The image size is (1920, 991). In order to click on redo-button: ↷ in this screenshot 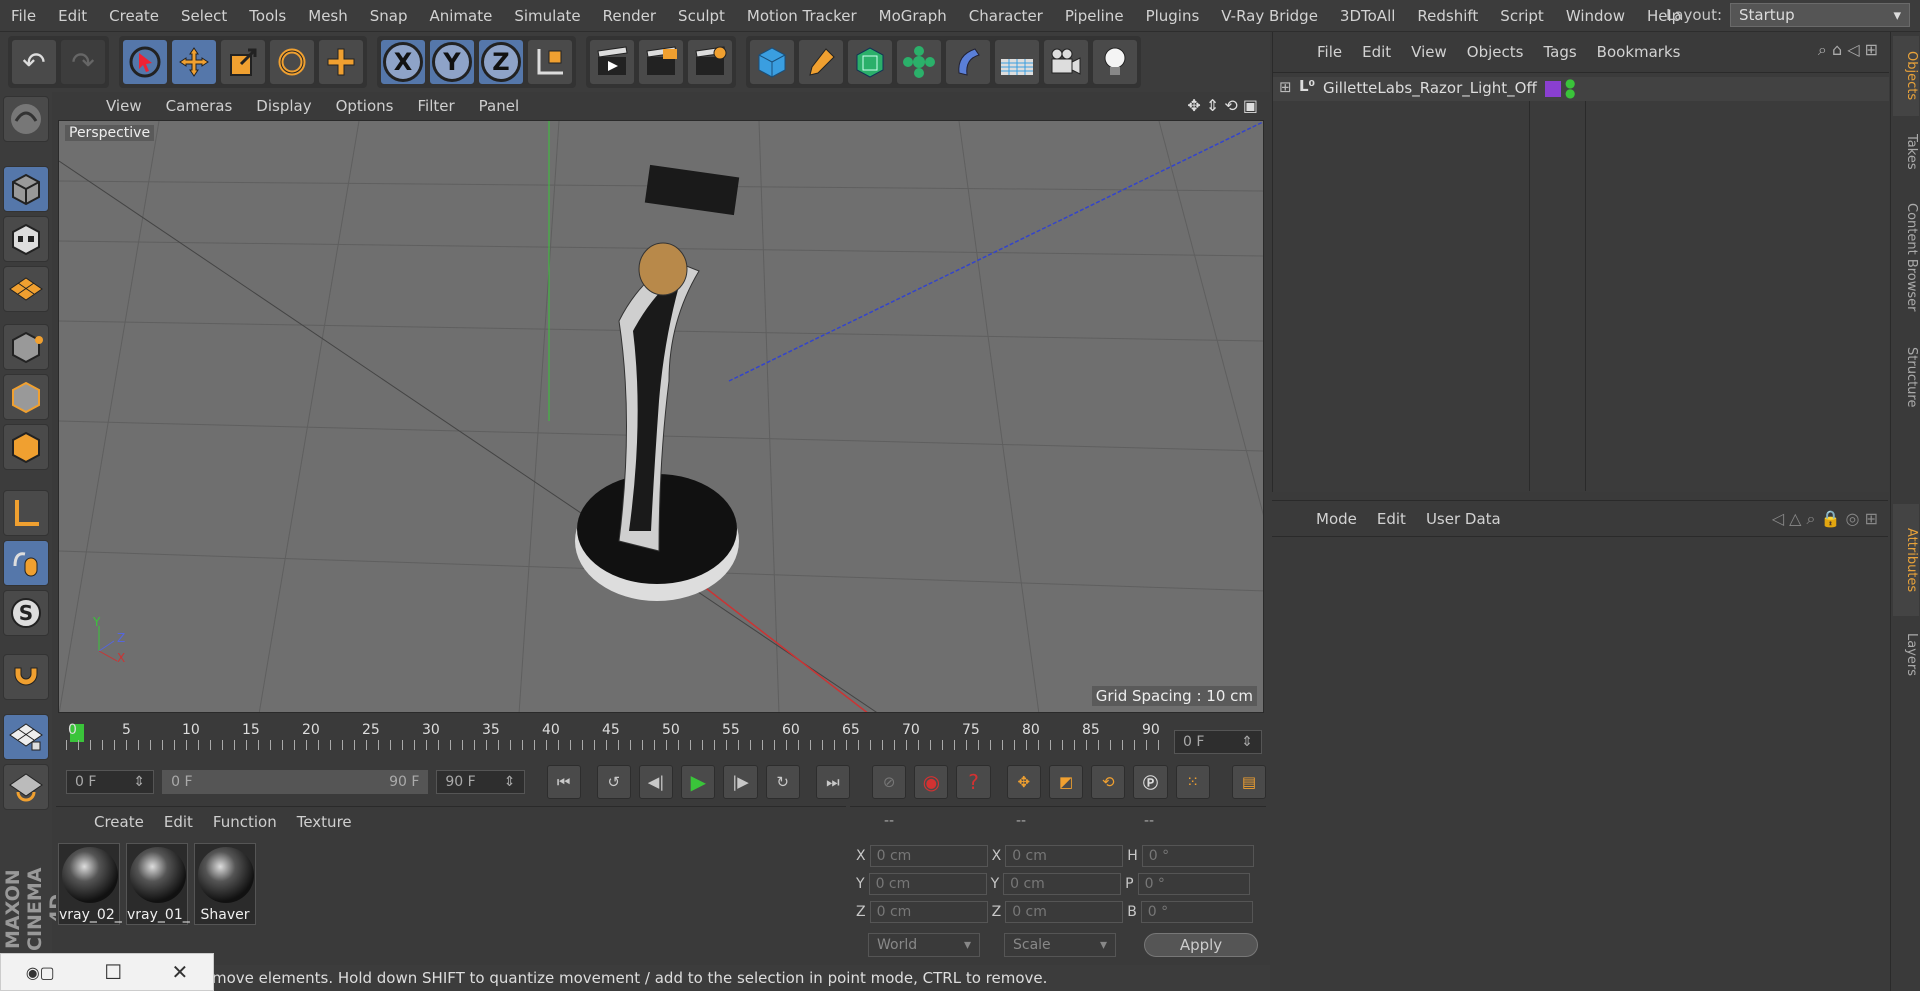, I will do `click(83, 62)`.